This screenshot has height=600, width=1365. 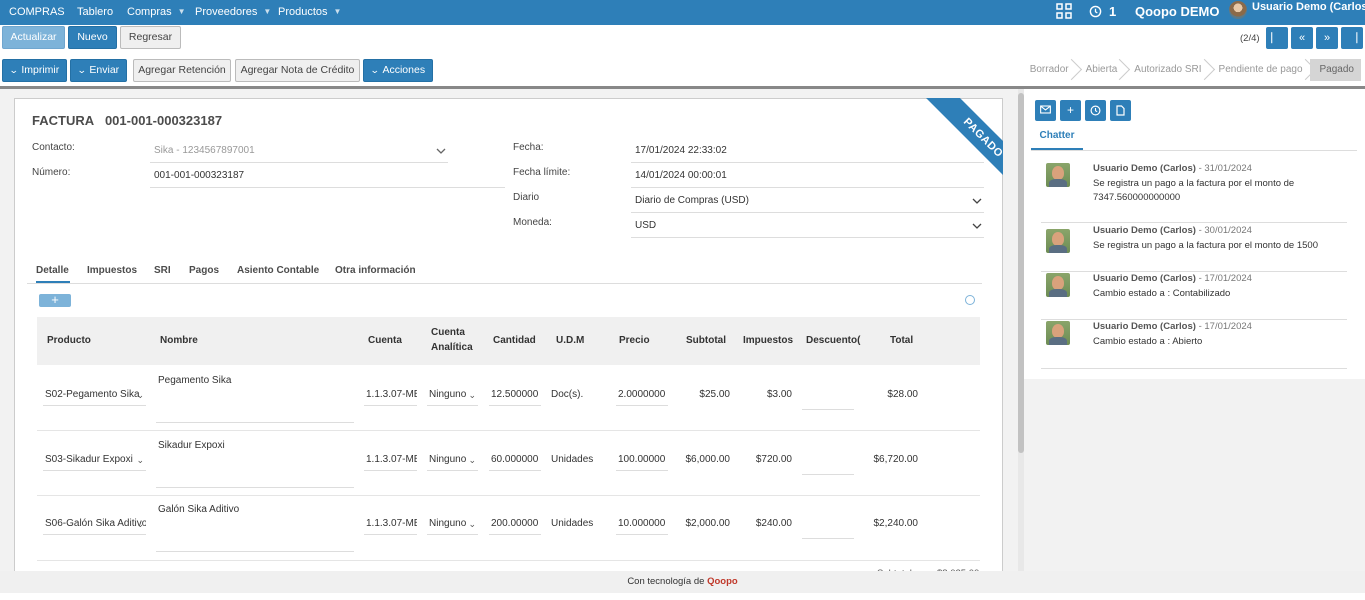 I want to click on add-line-button: +, so click(x=55, y=300).